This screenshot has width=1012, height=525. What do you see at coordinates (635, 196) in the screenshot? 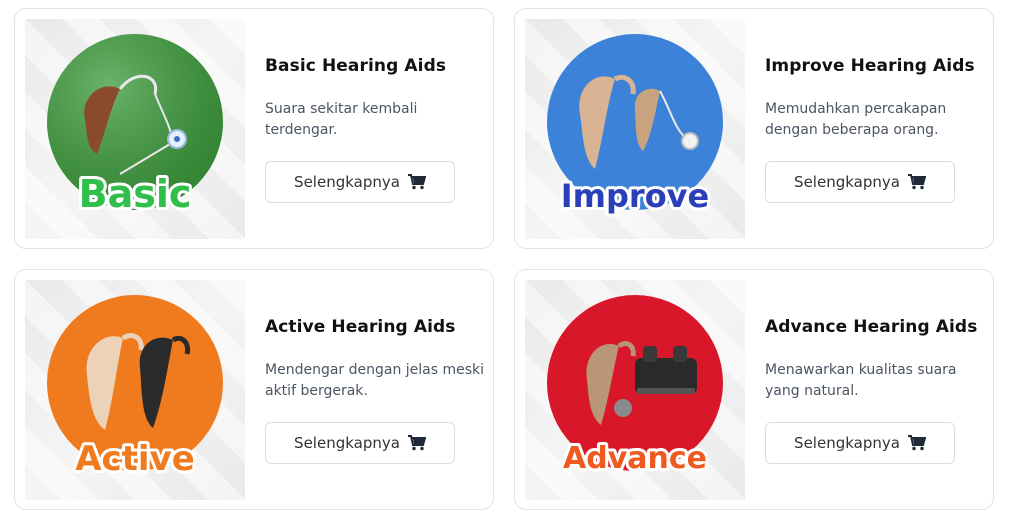
I see `svg-text: Improve` at bounding box center [635, 196].